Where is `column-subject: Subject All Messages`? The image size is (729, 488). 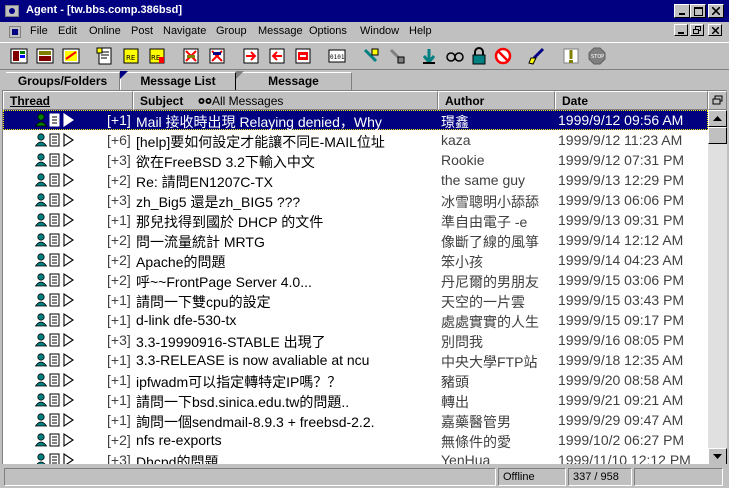 column-subject: Subject All Messages is located at coordinates (285, 100).